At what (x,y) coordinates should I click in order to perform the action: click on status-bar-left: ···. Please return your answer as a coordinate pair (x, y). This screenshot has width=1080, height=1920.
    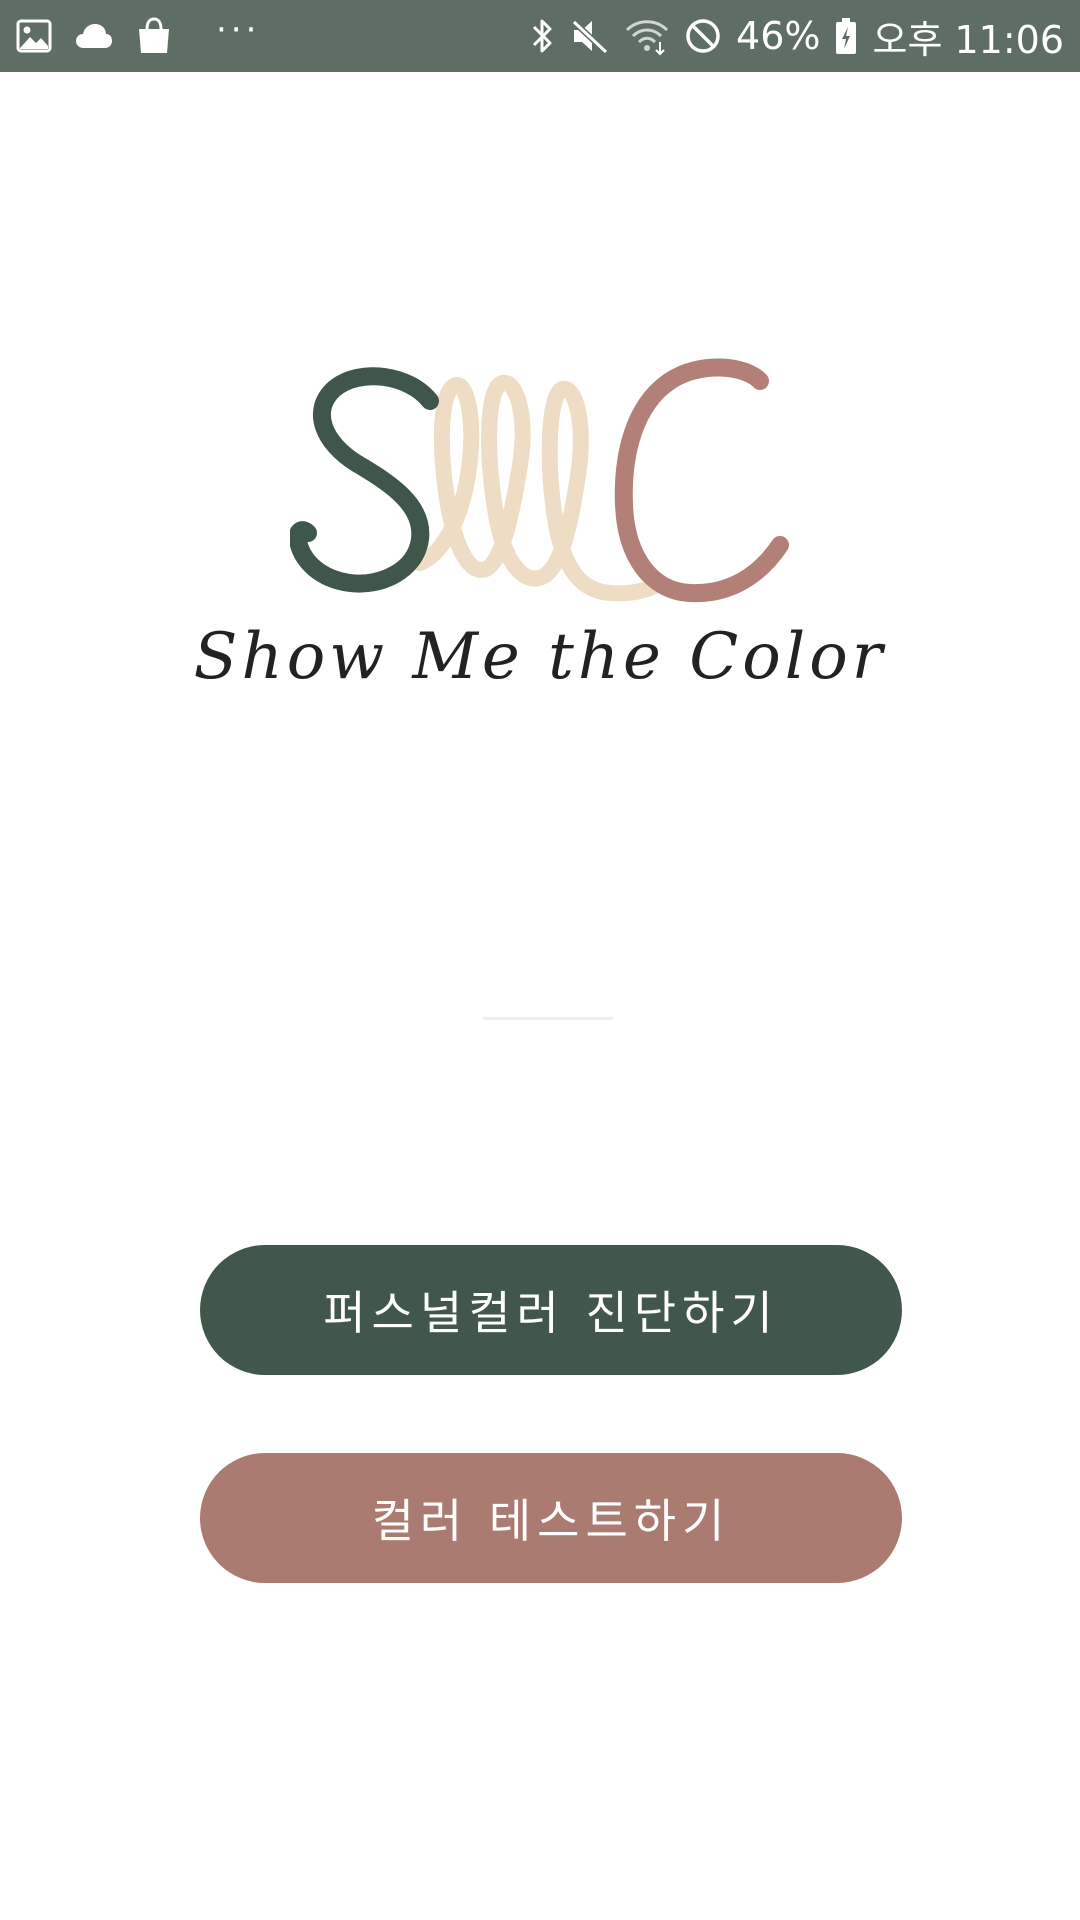
    Looking at the image, I should click on (138, 34).